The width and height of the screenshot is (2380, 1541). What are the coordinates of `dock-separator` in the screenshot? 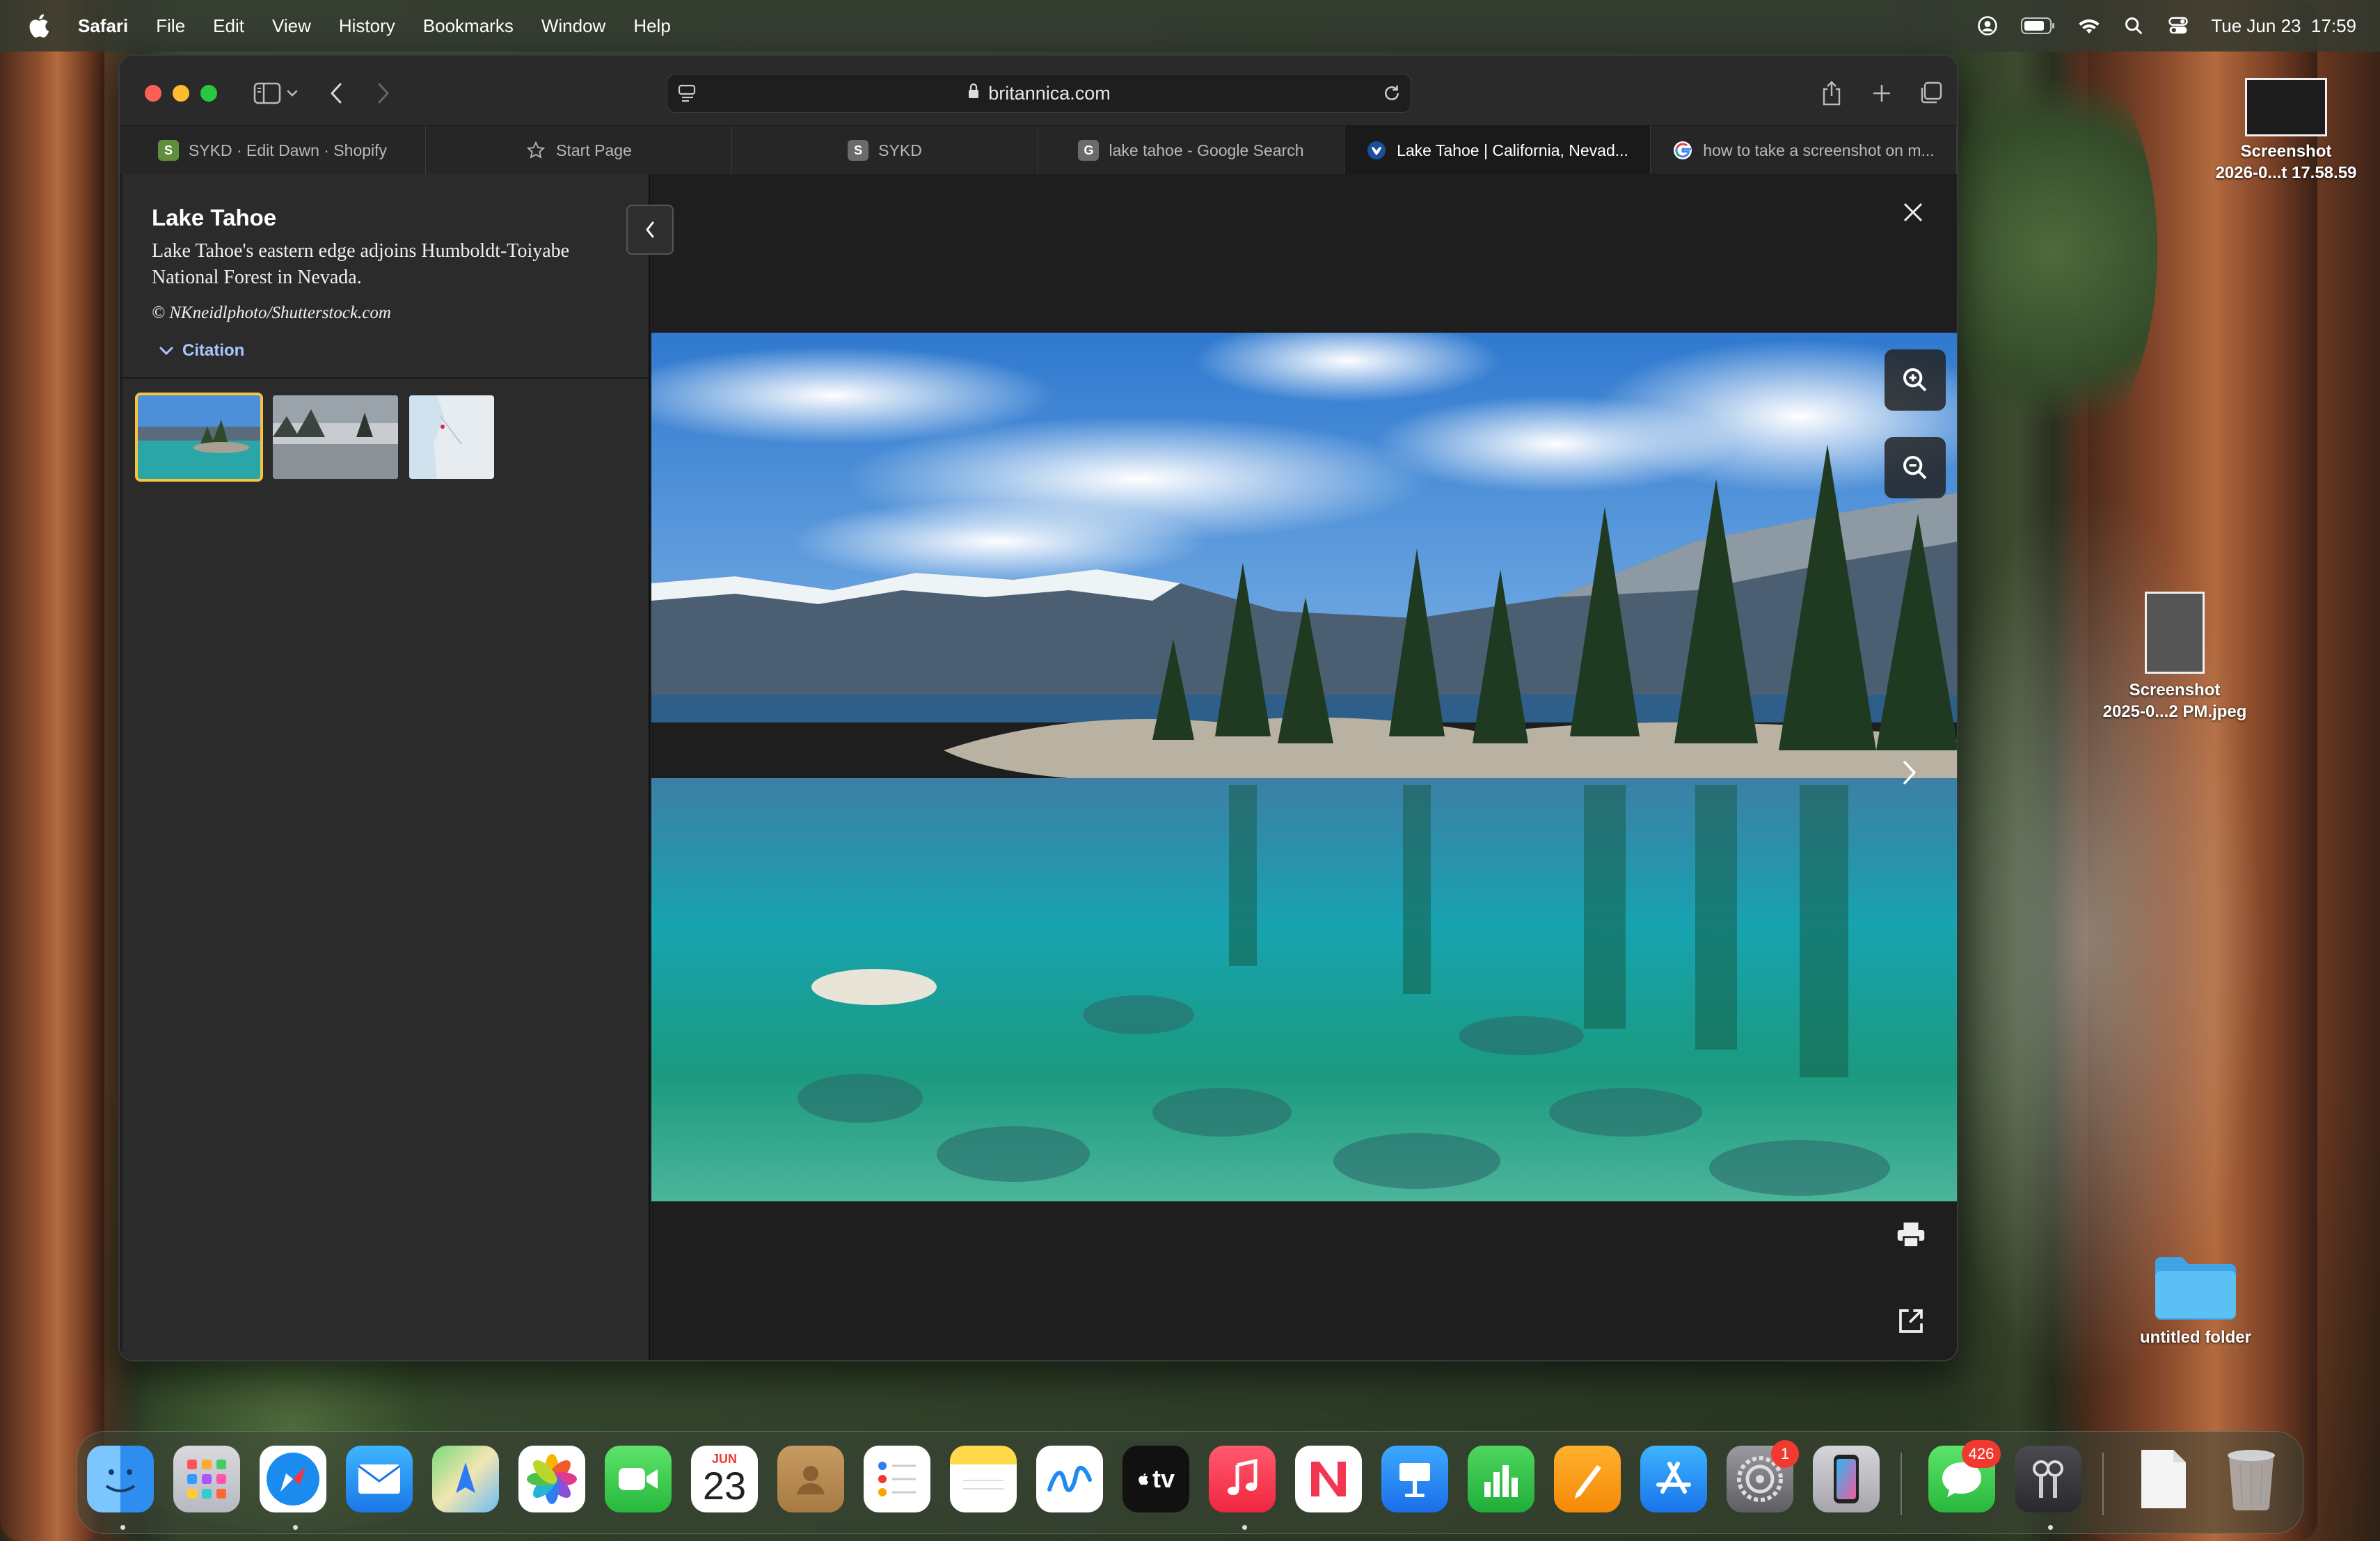 It's located at (2103, 1484).